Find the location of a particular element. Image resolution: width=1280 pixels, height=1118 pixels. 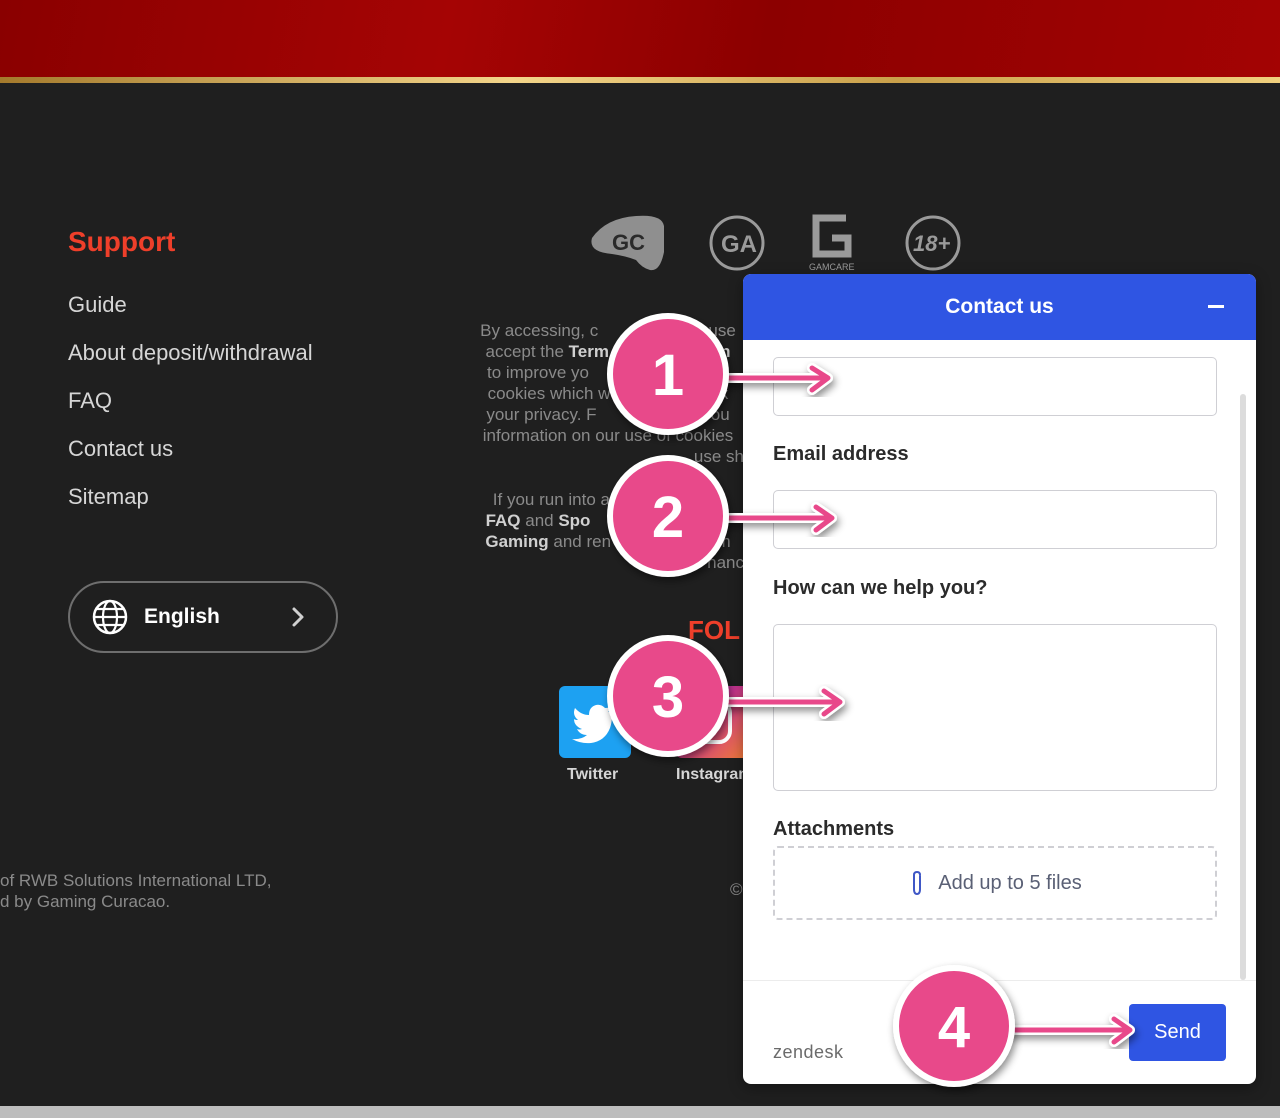

attachment-dropzone: Add up to 5 files is located at coordinates (995, 883).